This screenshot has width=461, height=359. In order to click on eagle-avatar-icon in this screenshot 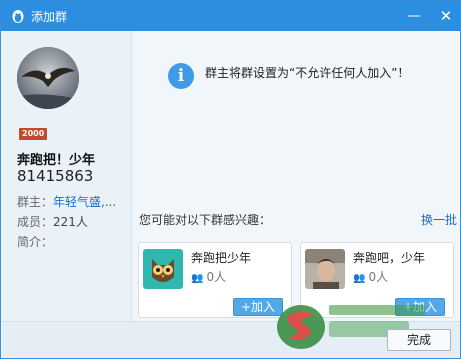, I will do `click(48, 78)`.